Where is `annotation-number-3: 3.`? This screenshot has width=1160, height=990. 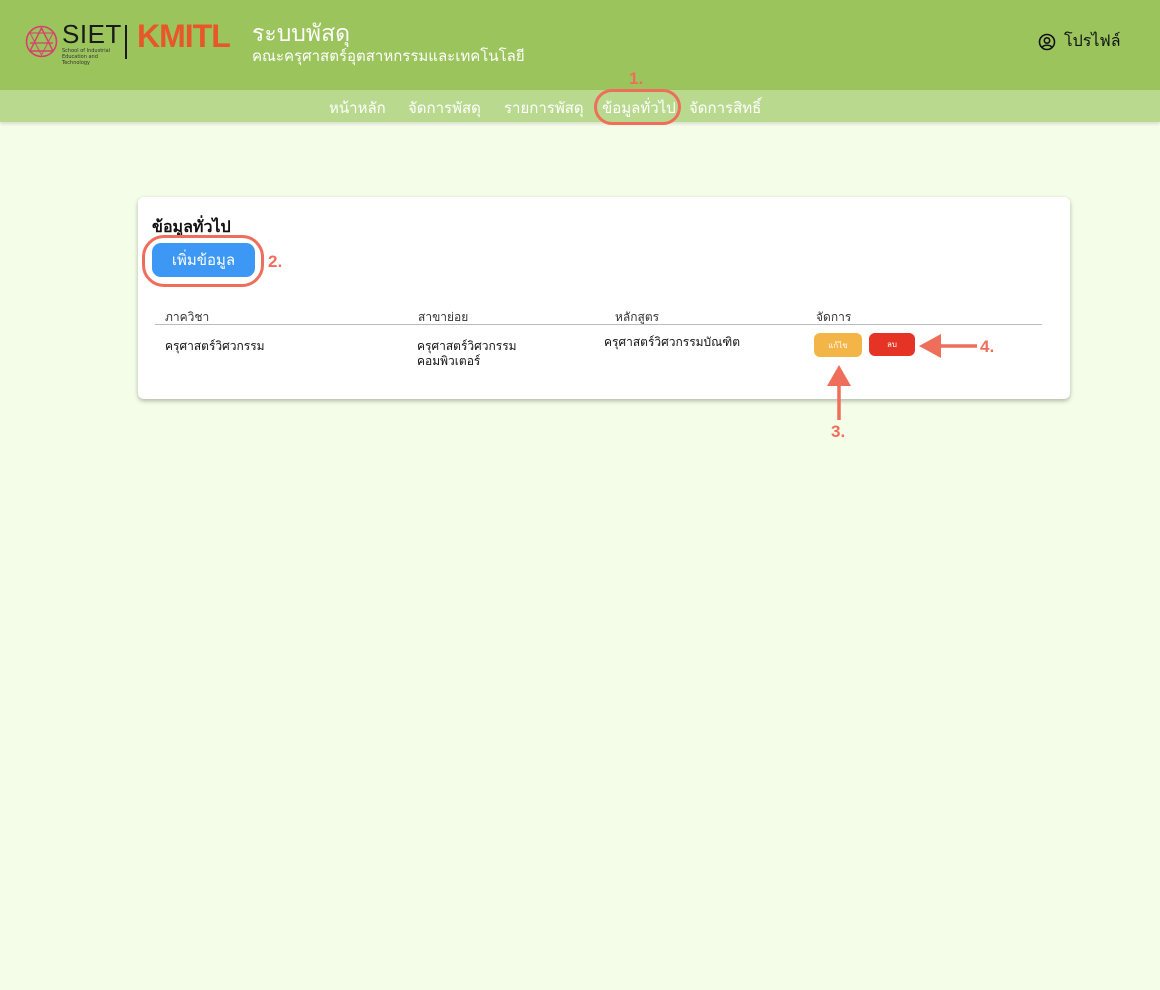
annotation-number-3: 3. is located at coordinates (838, 431).